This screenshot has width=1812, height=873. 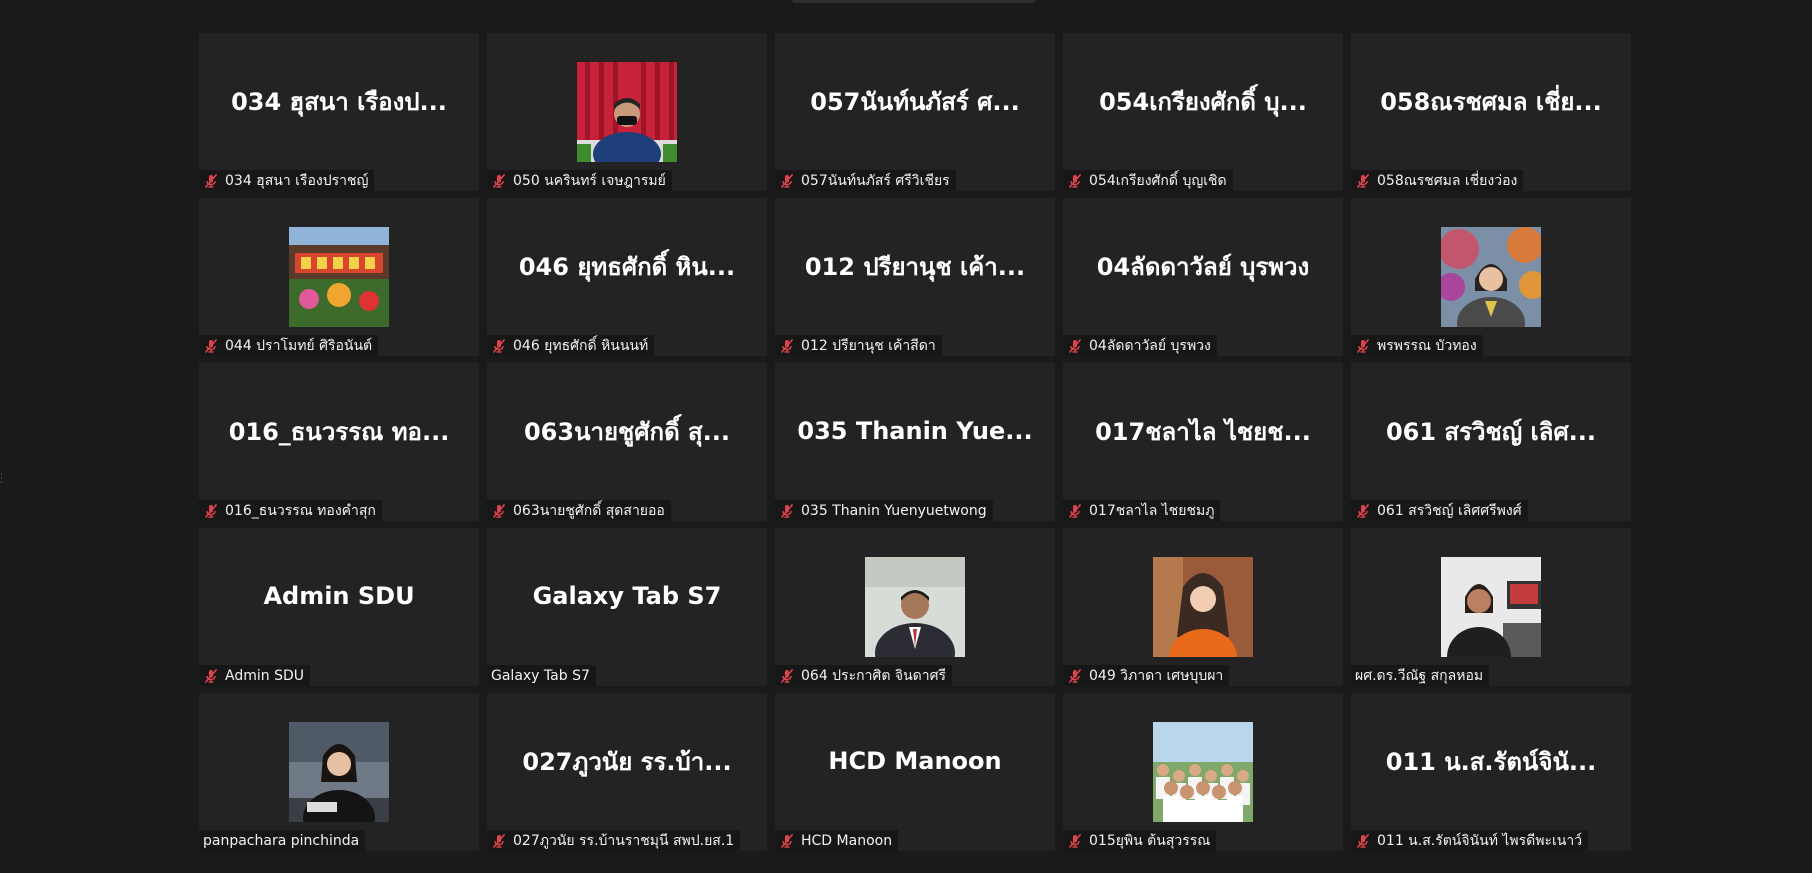 I want to click on participant-name: 058ณรชศมล เชี่ยงว่อง, so click(x=1447, y=180).